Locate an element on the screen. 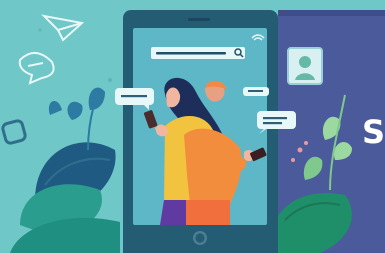  avatar-card is located at coordinates (305, 66).